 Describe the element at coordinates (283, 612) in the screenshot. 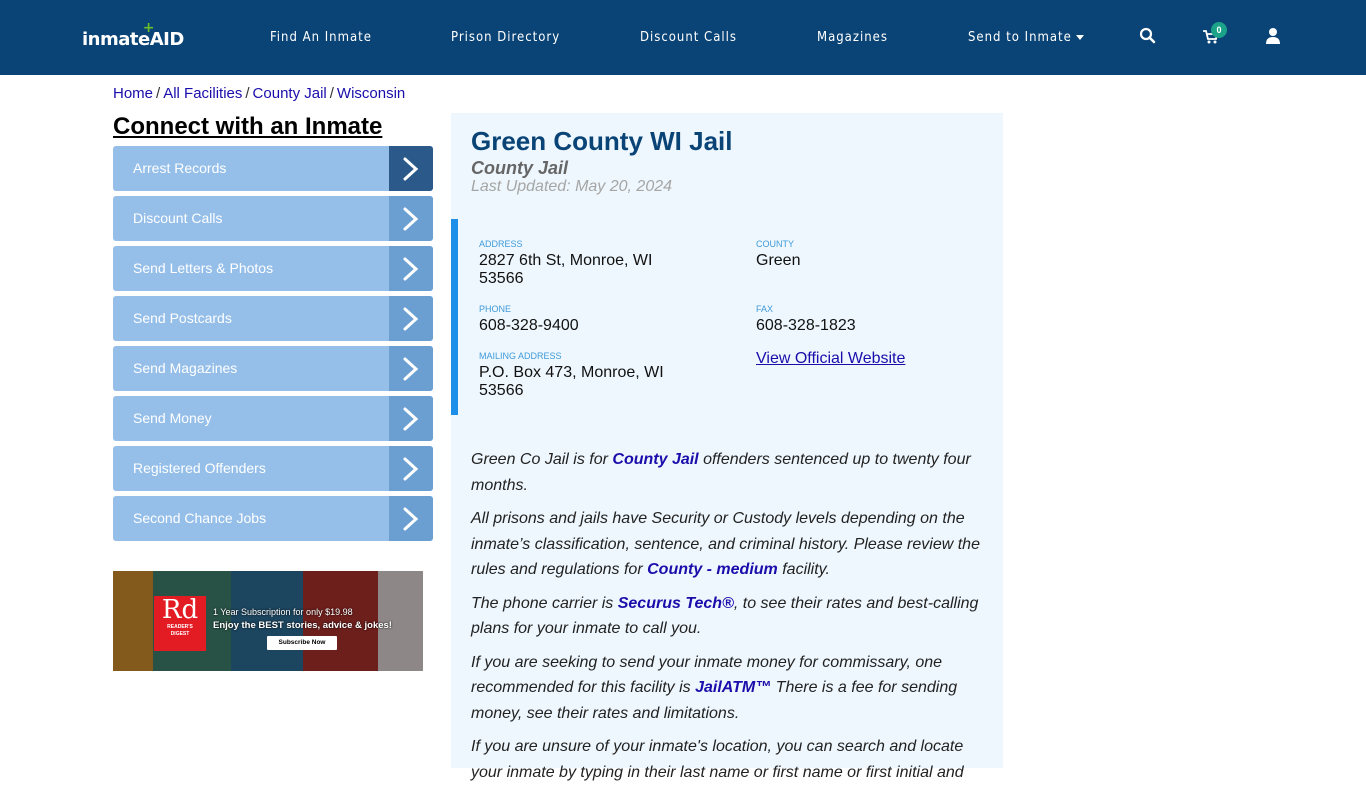

I see `ad-offer-text: 1 Year Subscription for only $19.98` at that location.